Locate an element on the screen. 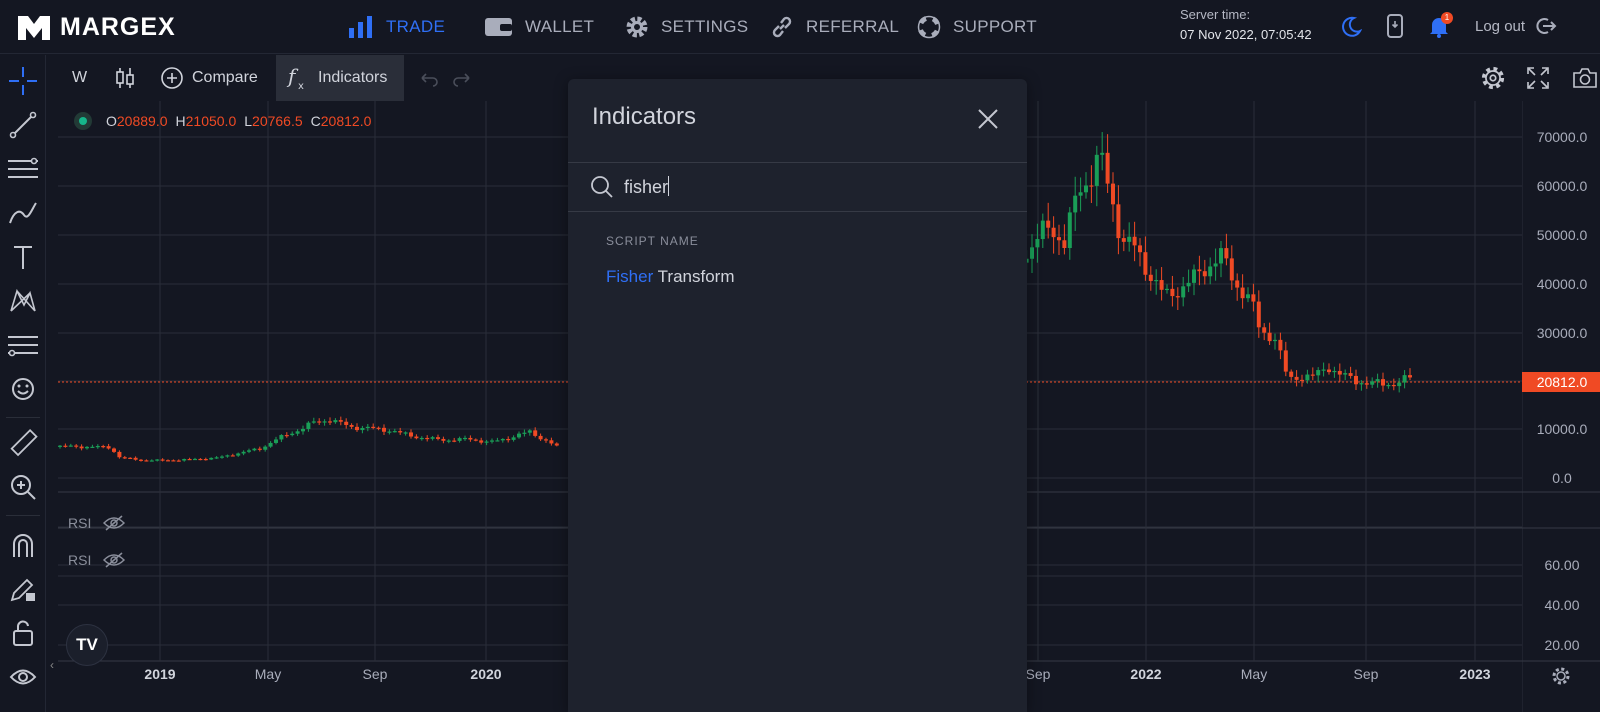 This screenshot has width=1600, height=712. visibility-tool is located at coordinates (23, 677).